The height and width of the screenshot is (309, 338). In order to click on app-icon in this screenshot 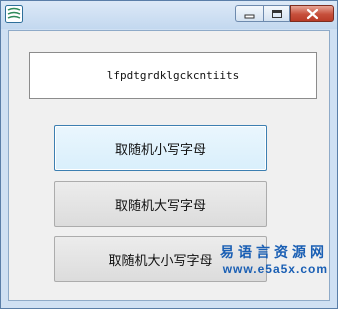, I will do `click(14, 14)`.